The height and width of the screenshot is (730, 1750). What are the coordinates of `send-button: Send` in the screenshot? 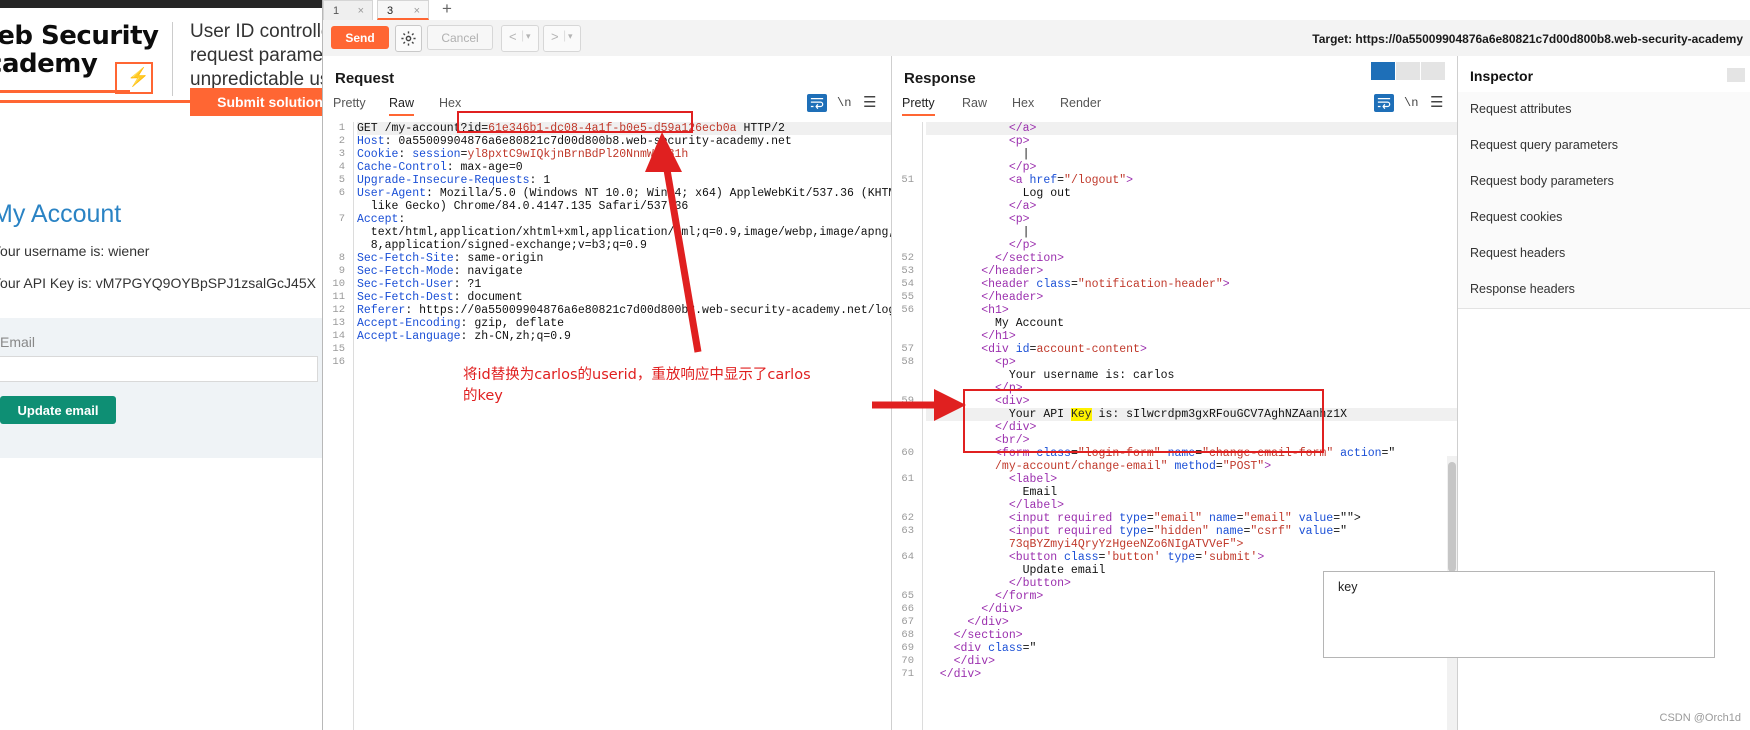 It's located at (360, 37).